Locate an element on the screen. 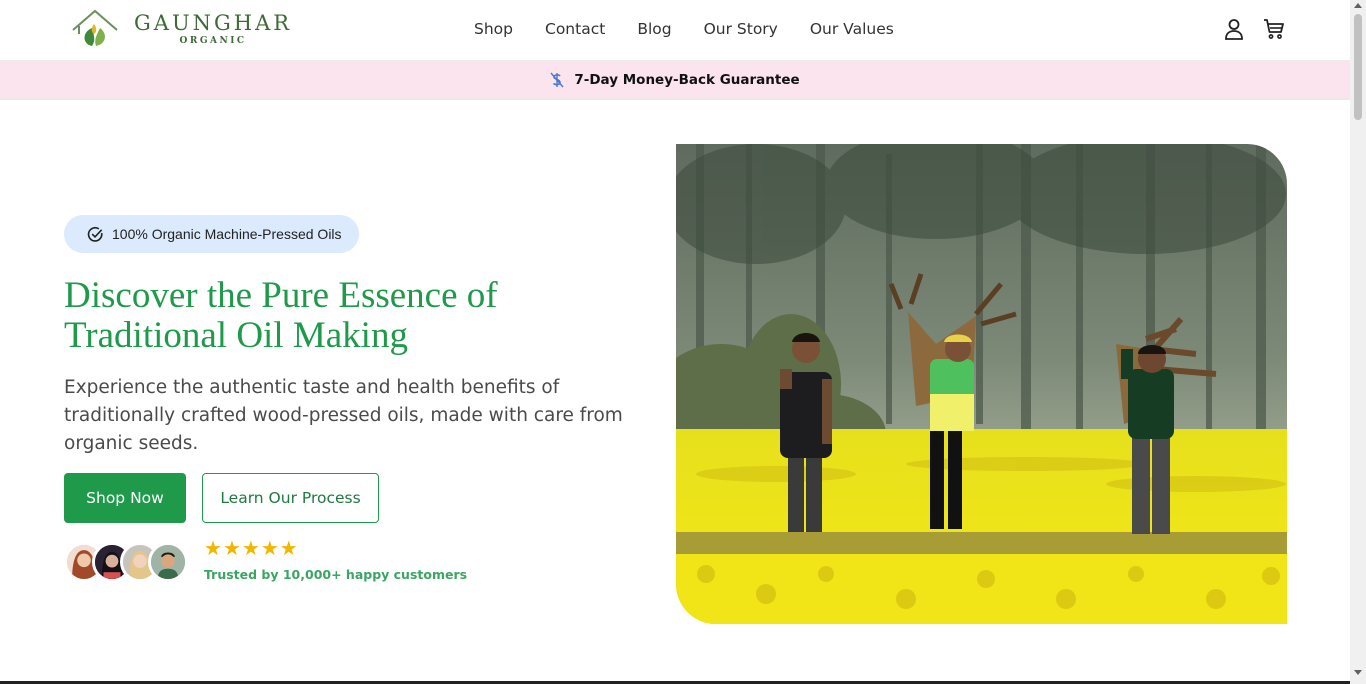  brand-subtitle: ORGANIC is located at coordinates (213, 41).